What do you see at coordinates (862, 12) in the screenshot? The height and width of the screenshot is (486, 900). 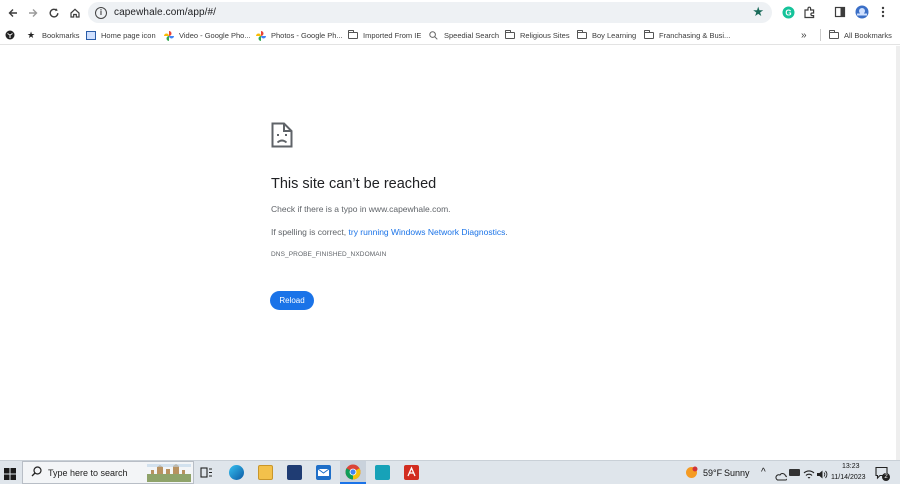 I see `profile-avatar-icon` at bounding box center [862, 12].